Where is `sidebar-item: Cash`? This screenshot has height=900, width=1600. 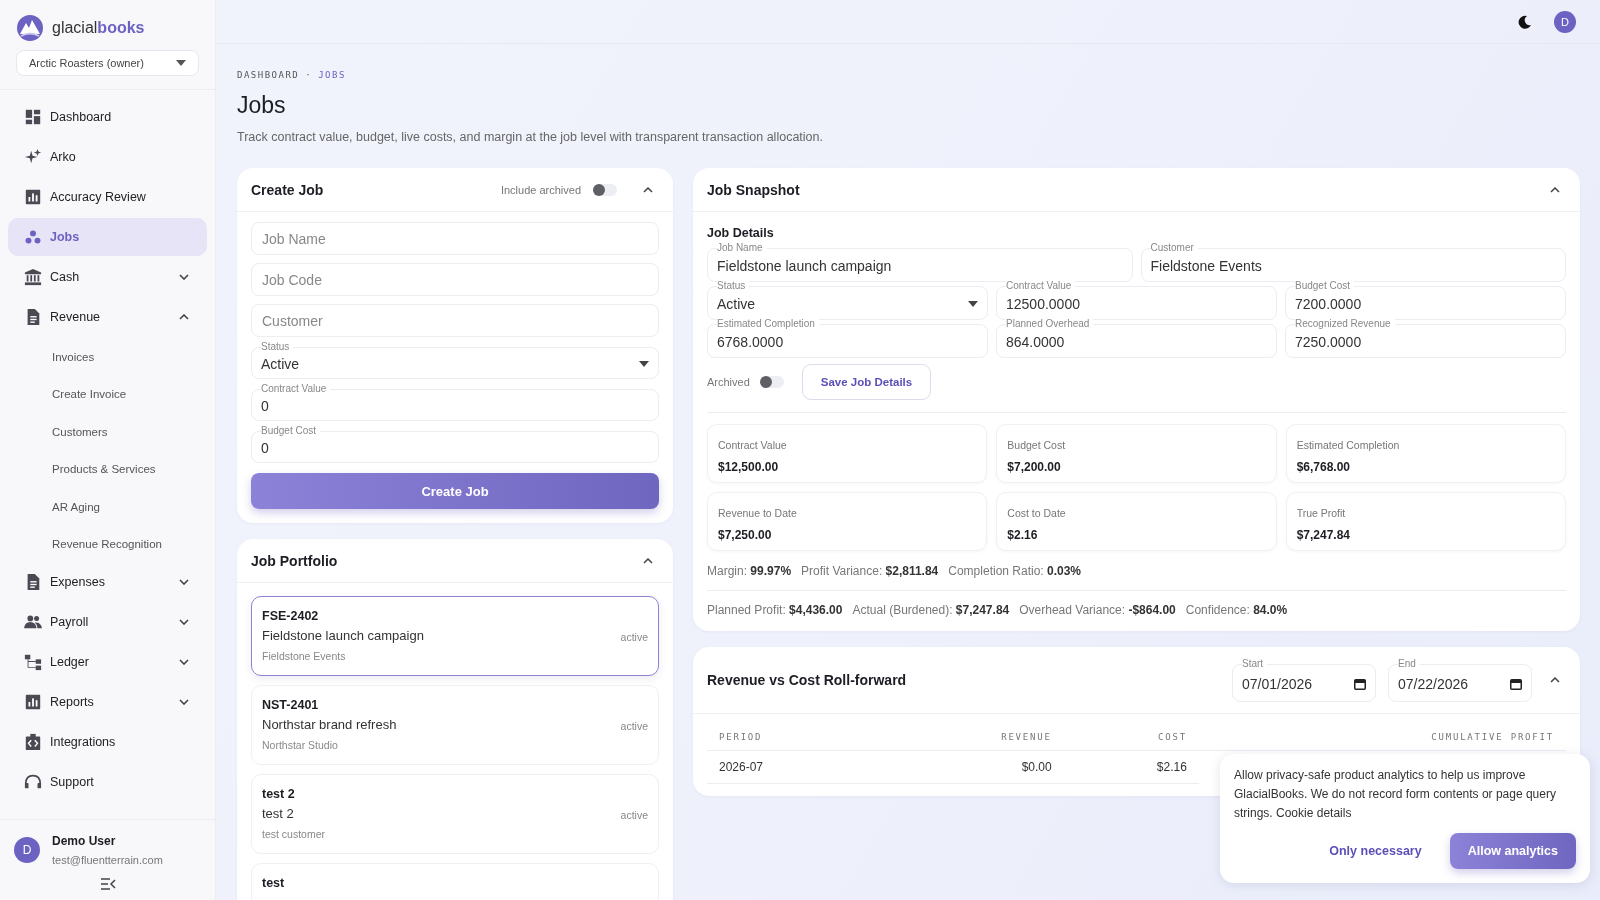 sidebar-item: Cash is located at coordinates (107, 277).